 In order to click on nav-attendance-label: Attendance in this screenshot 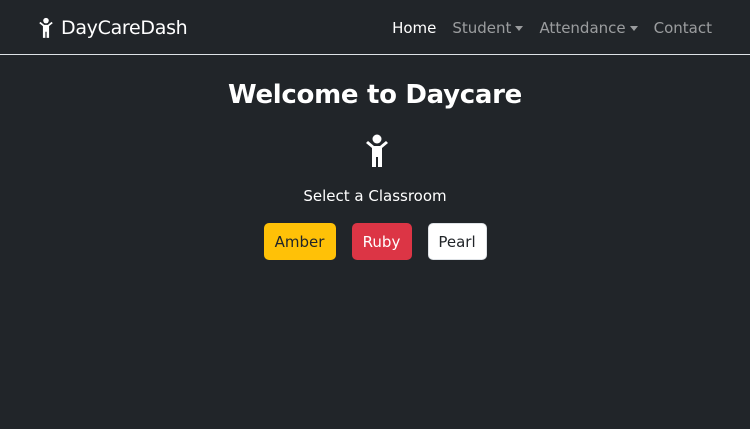, I will do `click(582, 28)`.